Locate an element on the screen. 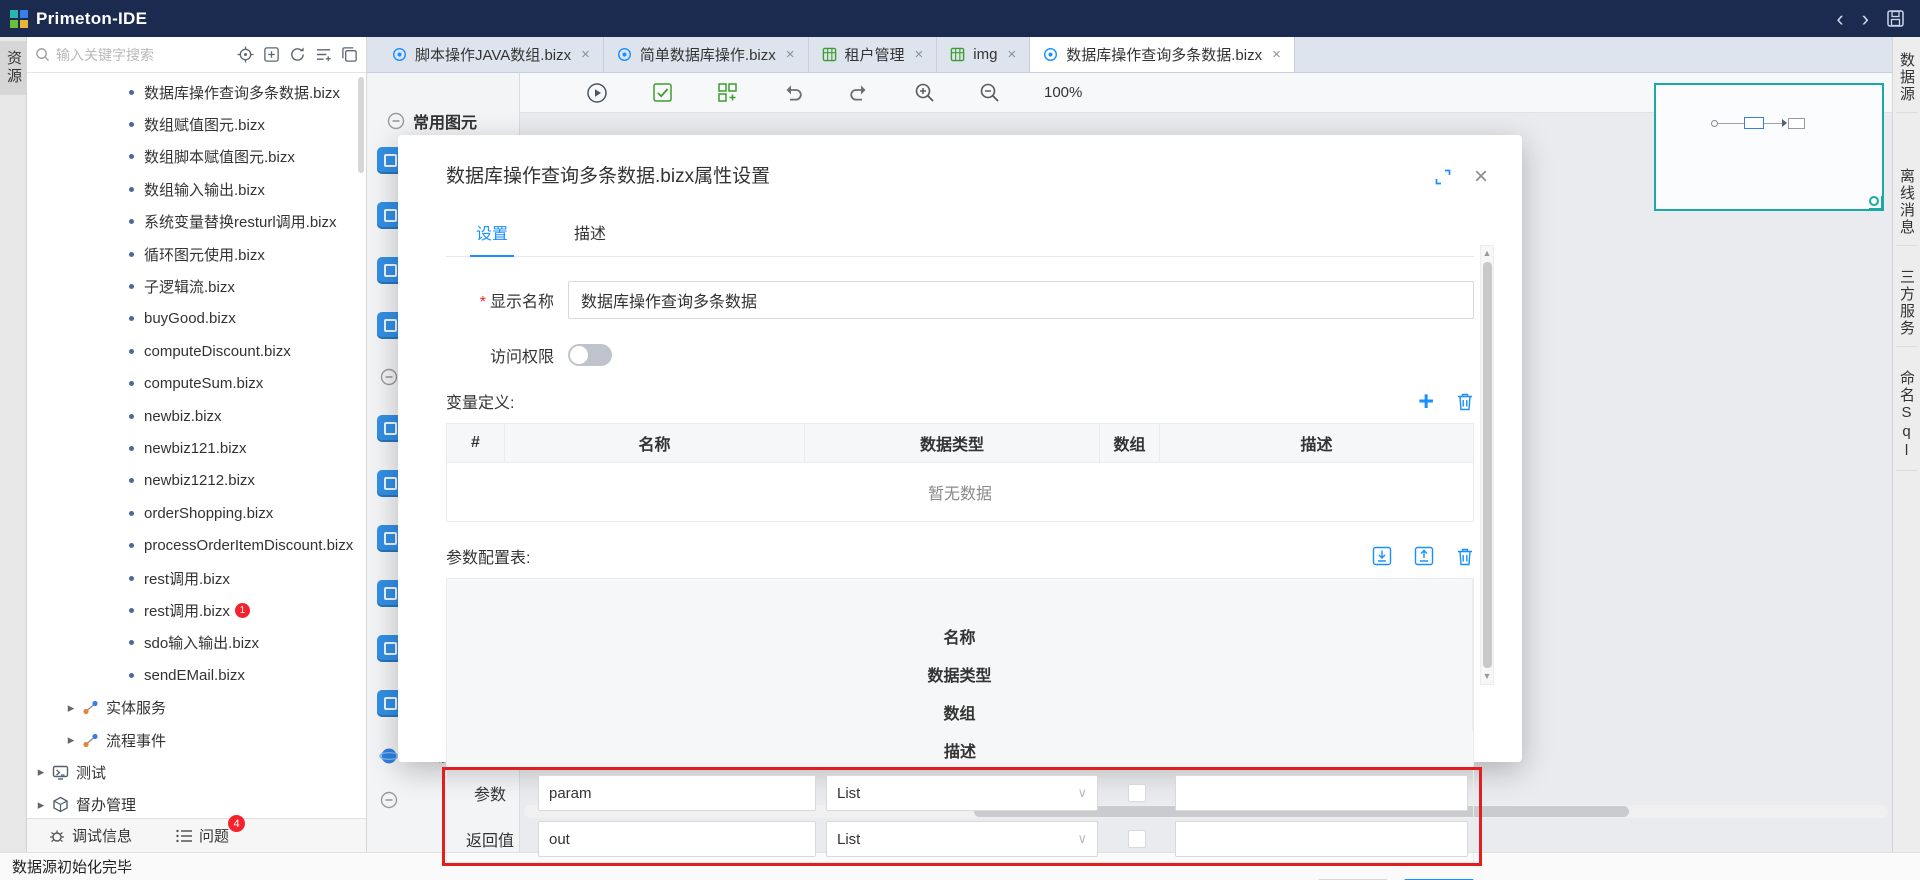 The height and width of the screenshot is (880, 1920). run-icon is located at coordinates (597, 93).